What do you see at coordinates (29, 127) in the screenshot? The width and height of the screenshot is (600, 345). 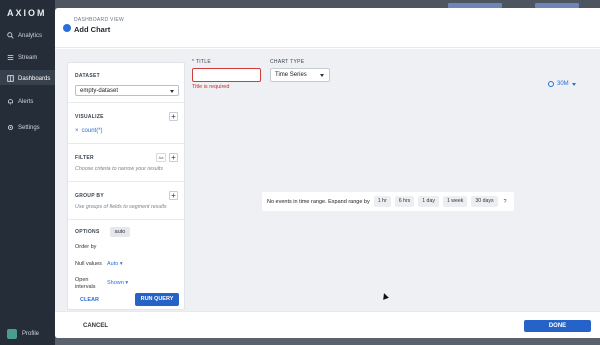 I see `nav-label: Settings` at bounding box center [29, 127].